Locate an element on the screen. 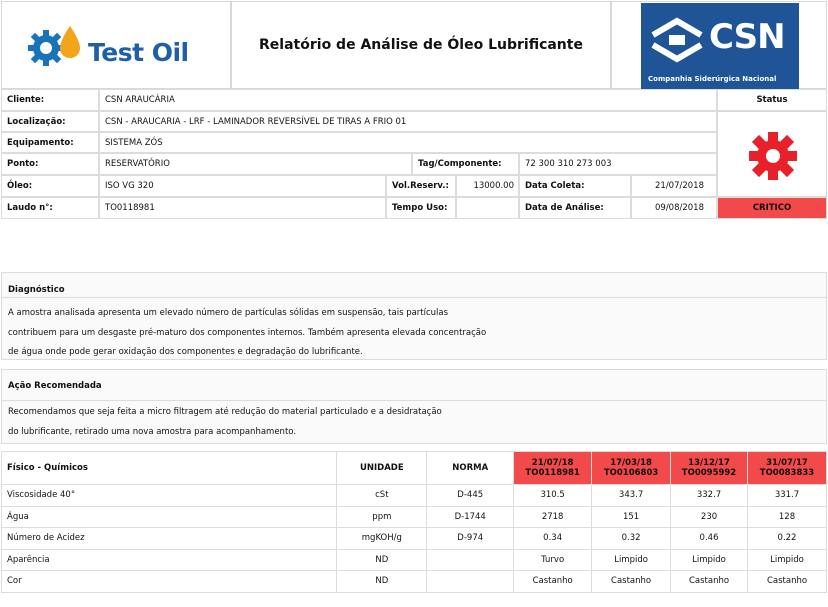  value-cell: Turvo is located at coordinates (553, 559).